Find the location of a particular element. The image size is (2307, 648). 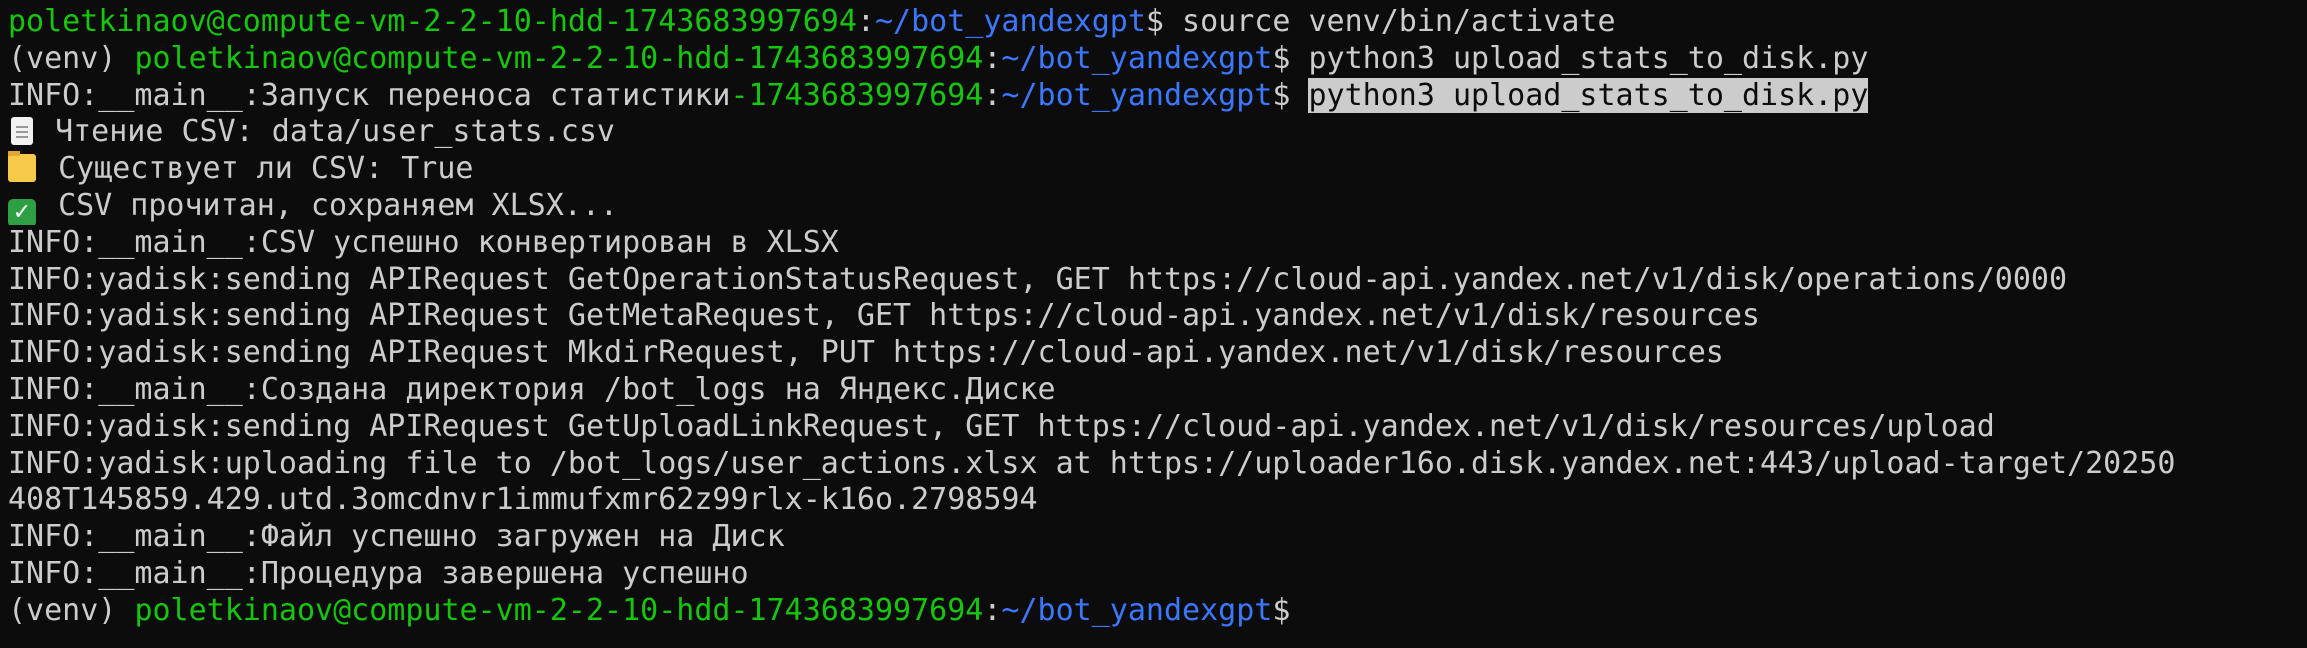

page-icon is located at coordinates (22, 131).